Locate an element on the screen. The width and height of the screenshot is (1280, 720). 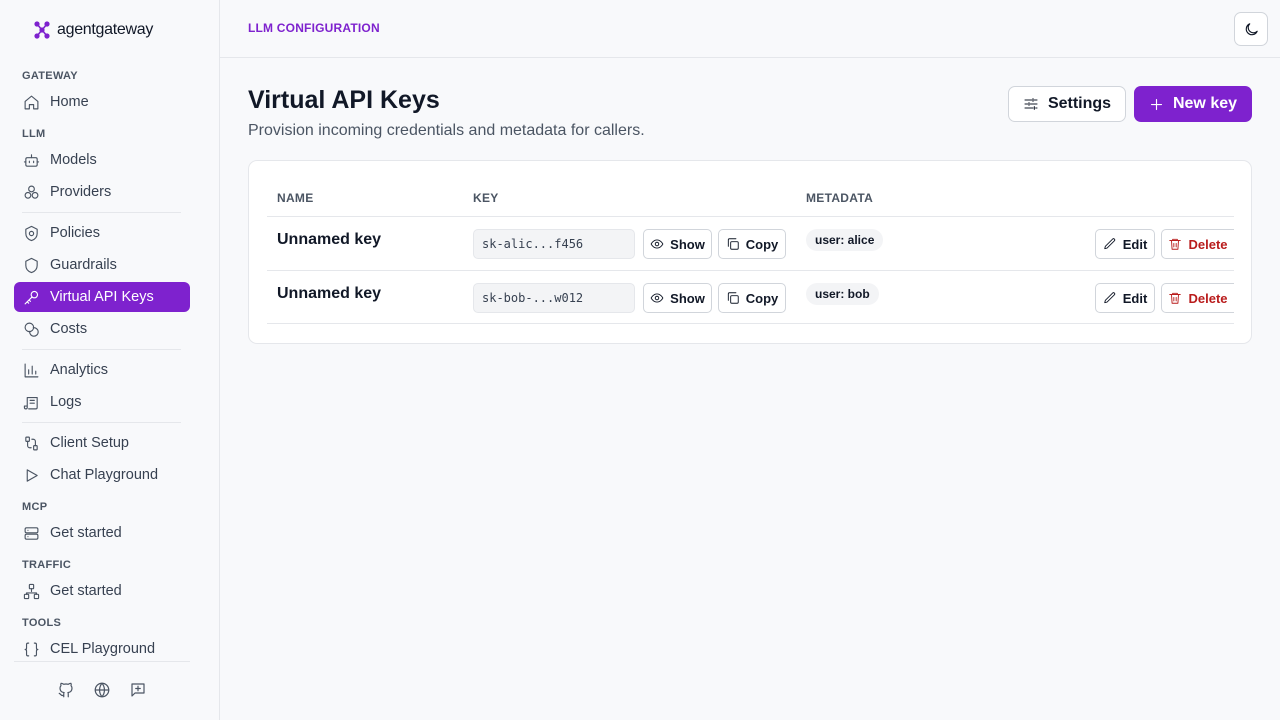
key-value: sk-bob-...w012 is located at coordinates (554, 298).